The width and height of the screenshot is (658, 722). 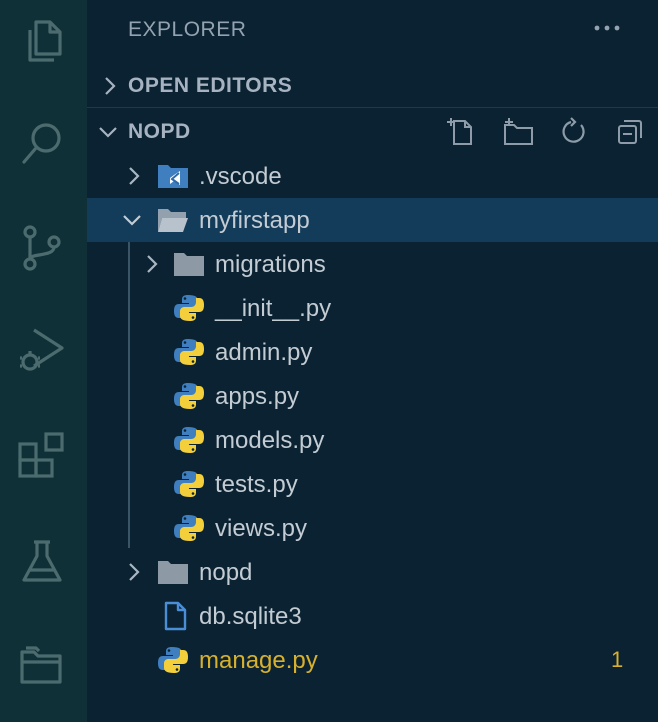 What do you see at coordinates (254, 220) in the screenshot?
I see `tree-item-label: myfirstapp` at bounding box center [254, 220].